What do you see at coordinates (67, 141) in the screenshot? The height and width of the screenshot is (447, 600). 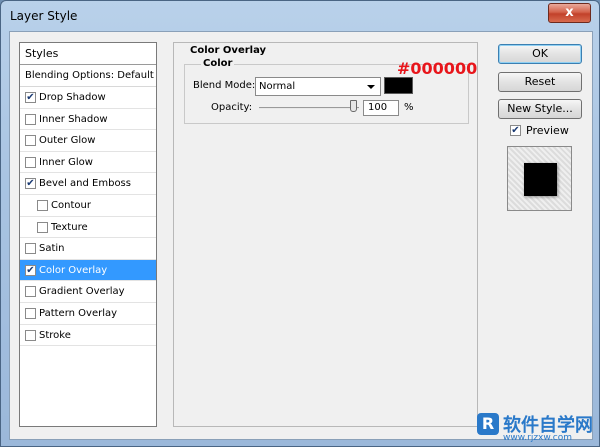 I see `style-item-label: Outer Glow` at bounding box center [67, 141].